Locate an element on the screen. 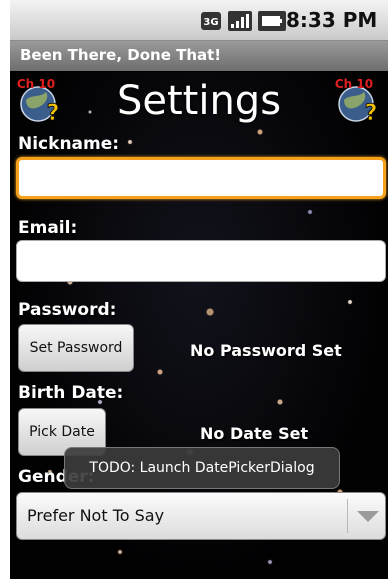 The height and width of the screenshot is (579, 390). date-status: No Date Set is located at coordinates (254, 433).